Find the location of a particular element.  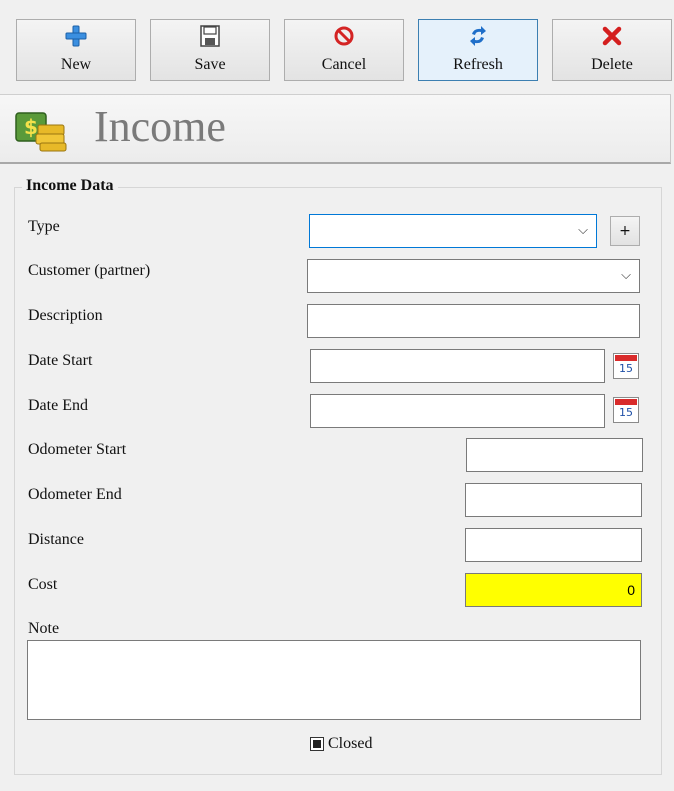

cancel-button: Cancel is located at coordinates (344, 50).